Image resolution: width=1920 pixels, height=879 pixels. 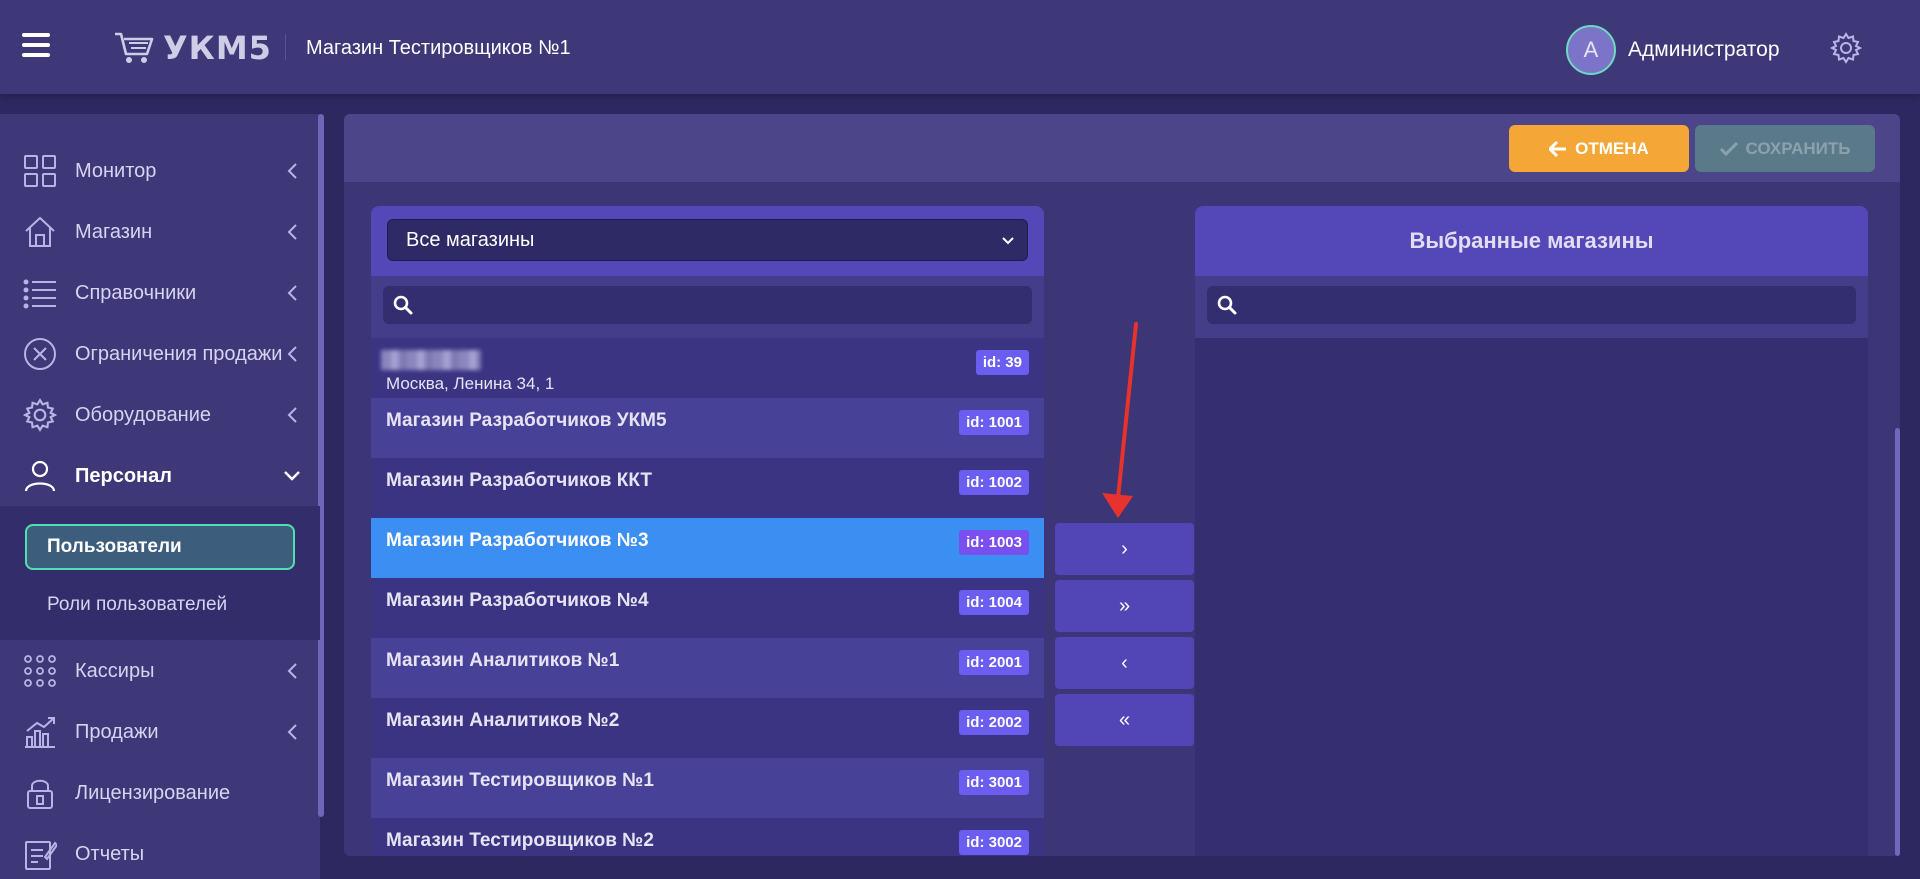 What do you see at coordinates (707, 837) in the screenshot?
I see `list-item: Магазин Тестировщиков №2 id: 3002` at bounding box center [707, 837].